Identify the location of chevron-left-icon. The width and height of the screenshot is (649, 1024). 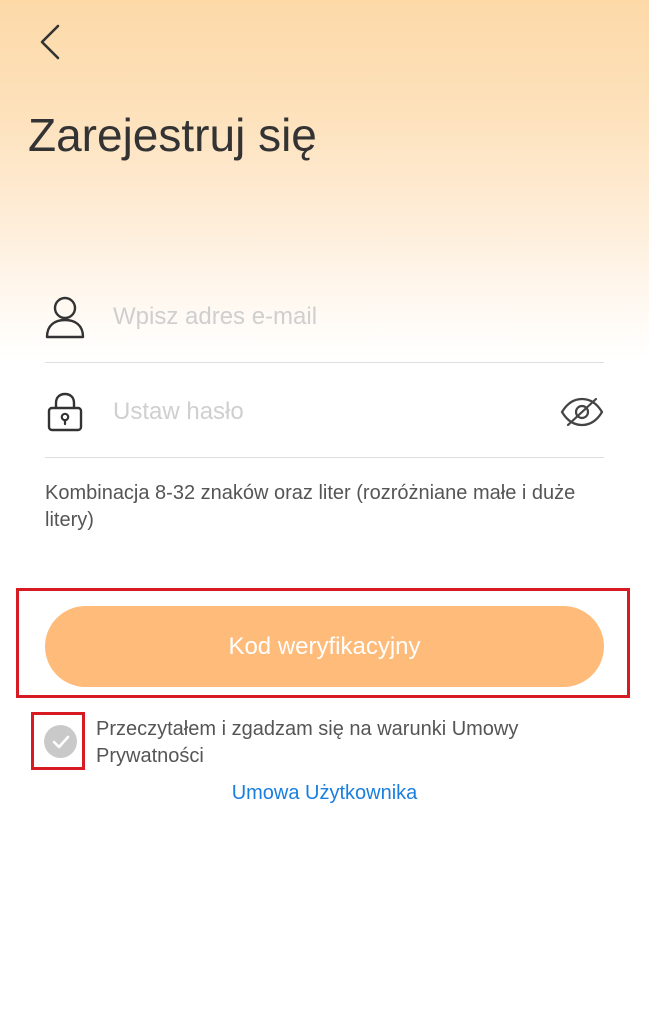
(50, 42).